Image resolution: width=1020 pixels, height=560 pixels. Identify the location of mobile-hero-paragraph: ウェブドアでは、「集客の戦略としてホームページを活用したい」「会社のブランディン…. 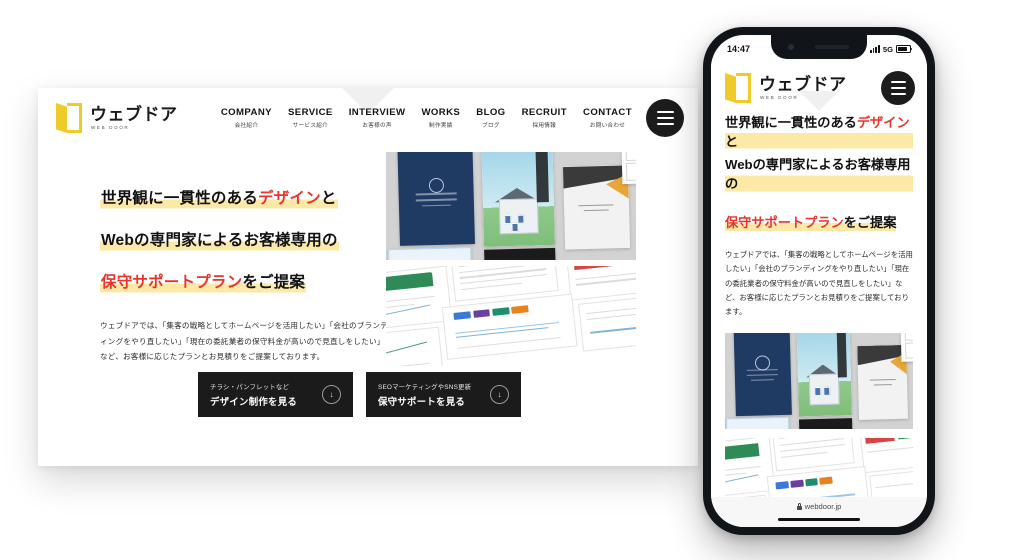
(819, 283).